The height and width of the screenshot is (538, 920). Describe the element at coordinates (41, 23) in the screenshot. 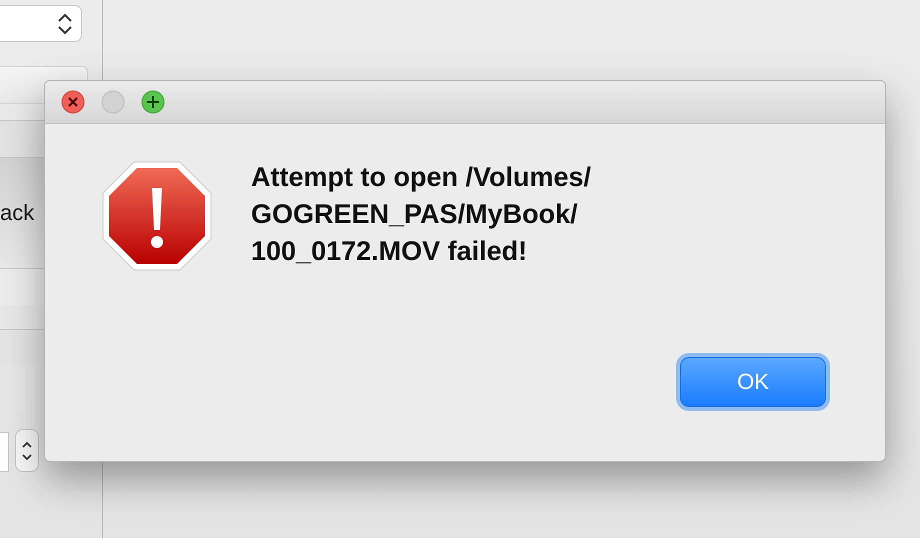

I see `popup-menu` at that location.